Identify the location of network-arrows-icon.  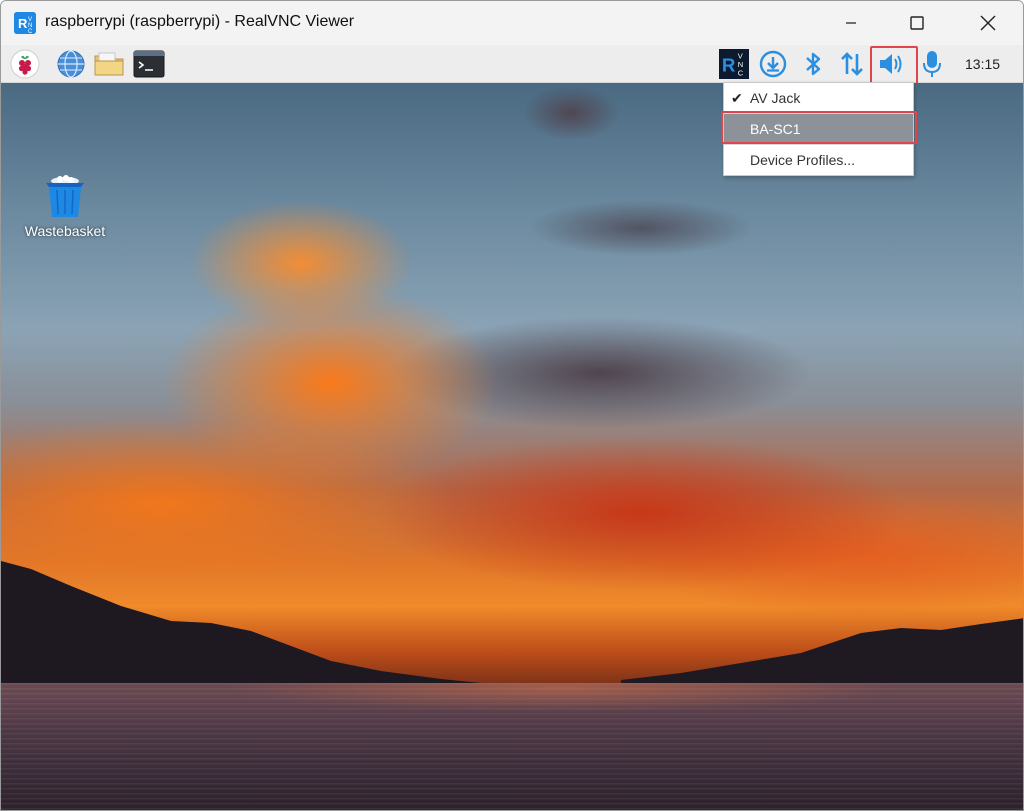
(852, 64).